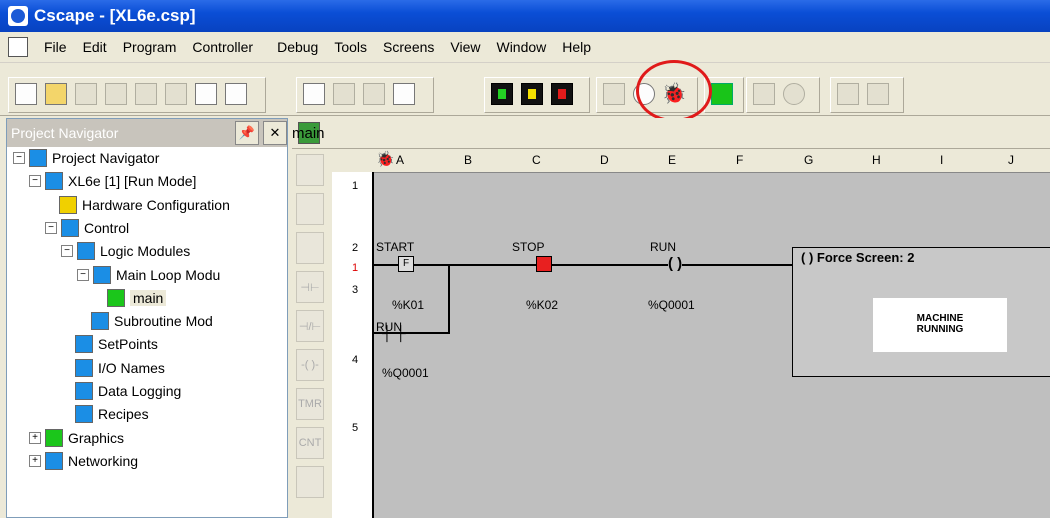 The image size is (1050, 518). I want to click on tree-item: − Control, so click(87, 228).